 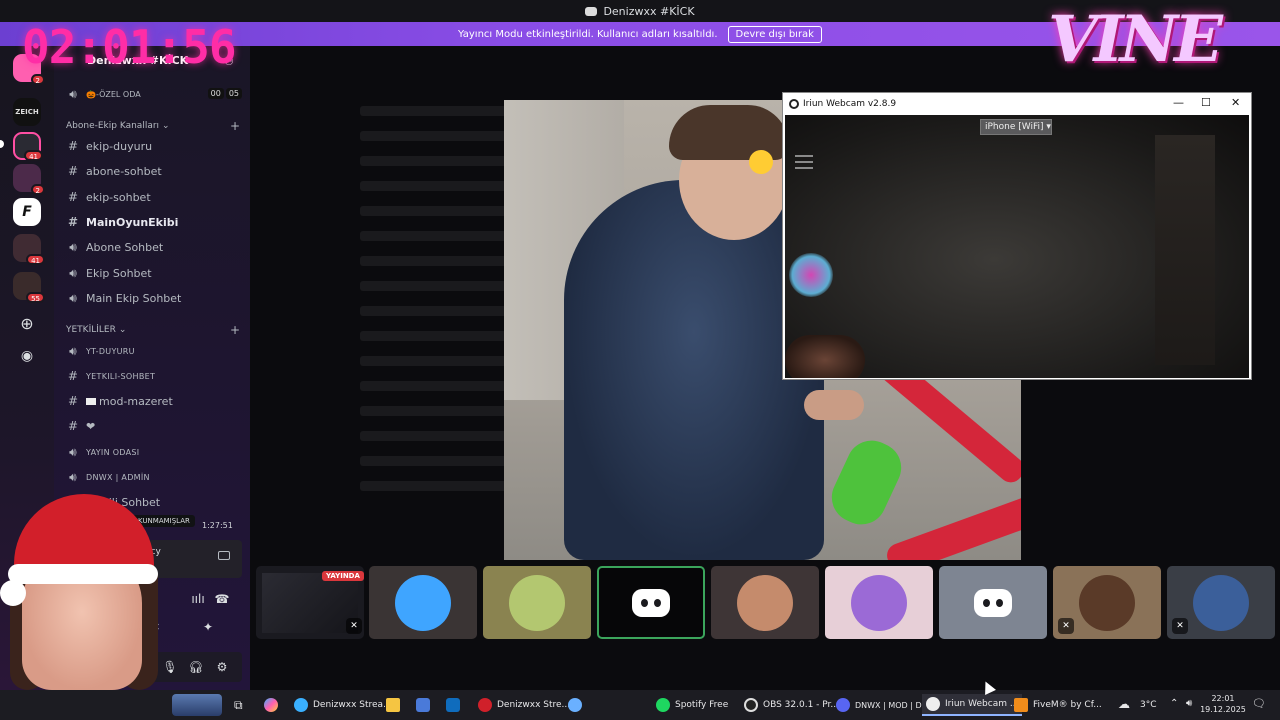 I want to click on participant-avatar, so click(x=423, y=602).